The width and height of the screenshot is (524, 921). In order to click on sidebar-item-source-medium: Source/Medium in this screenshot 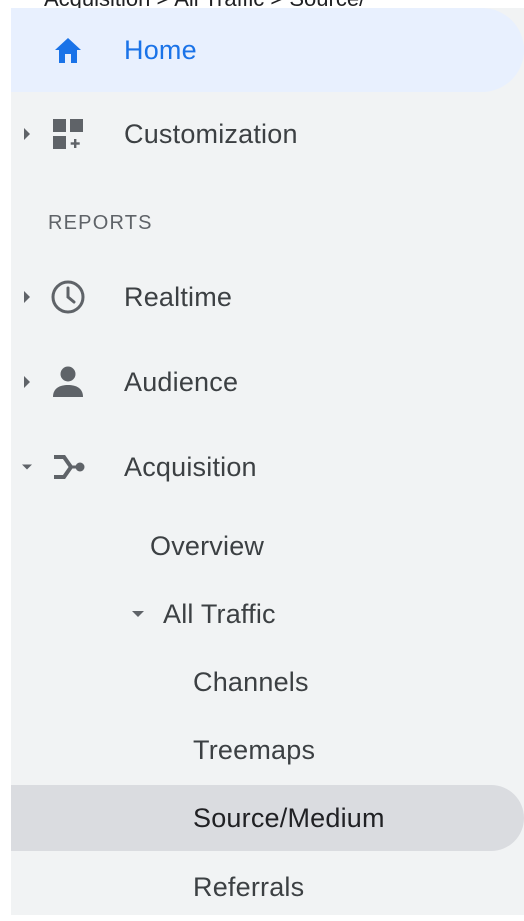, I will do `click(267, 818)`.